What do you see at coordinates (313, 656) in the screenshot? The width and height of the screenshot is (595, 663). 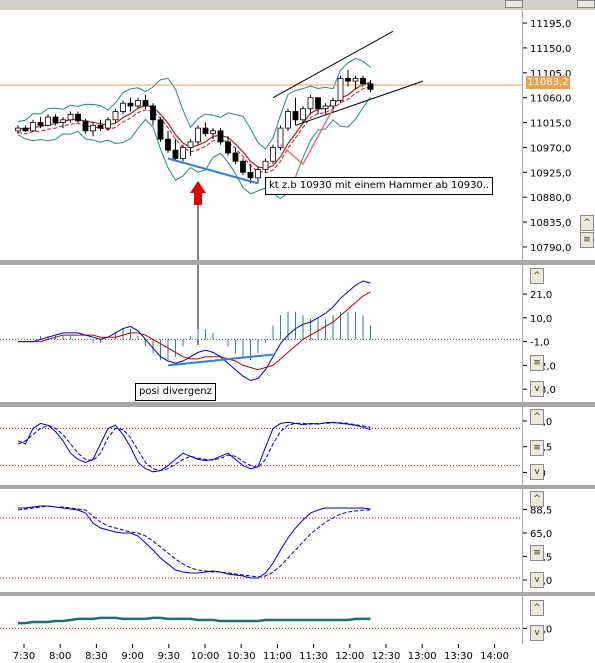 I see `time-tick-label: 11:30` at bounding box center [313, 656].